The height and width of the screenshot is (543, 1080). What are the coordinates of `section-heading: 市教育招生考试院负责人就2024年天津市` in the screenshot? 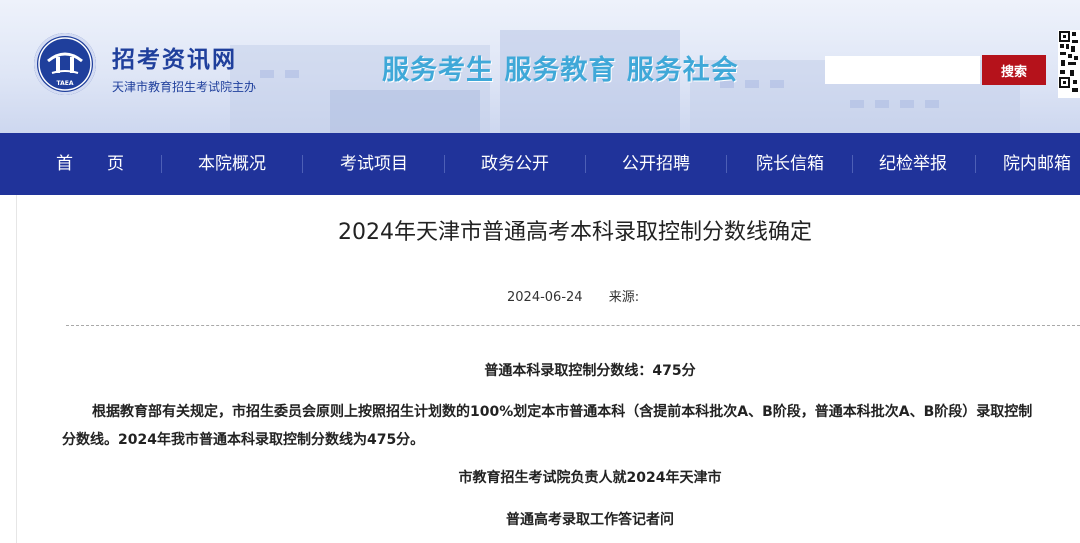 It's located at (590, 478).